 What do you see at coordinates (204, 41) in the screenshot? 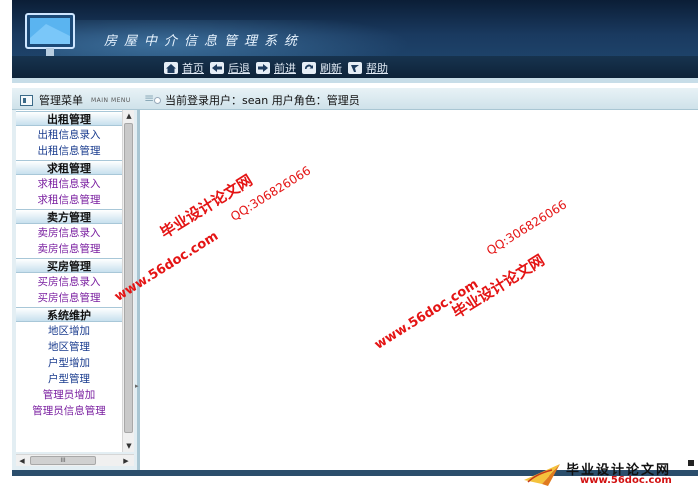
I see `system-title: 房屋中介信息管理系统` at bounding box center [204, 41].